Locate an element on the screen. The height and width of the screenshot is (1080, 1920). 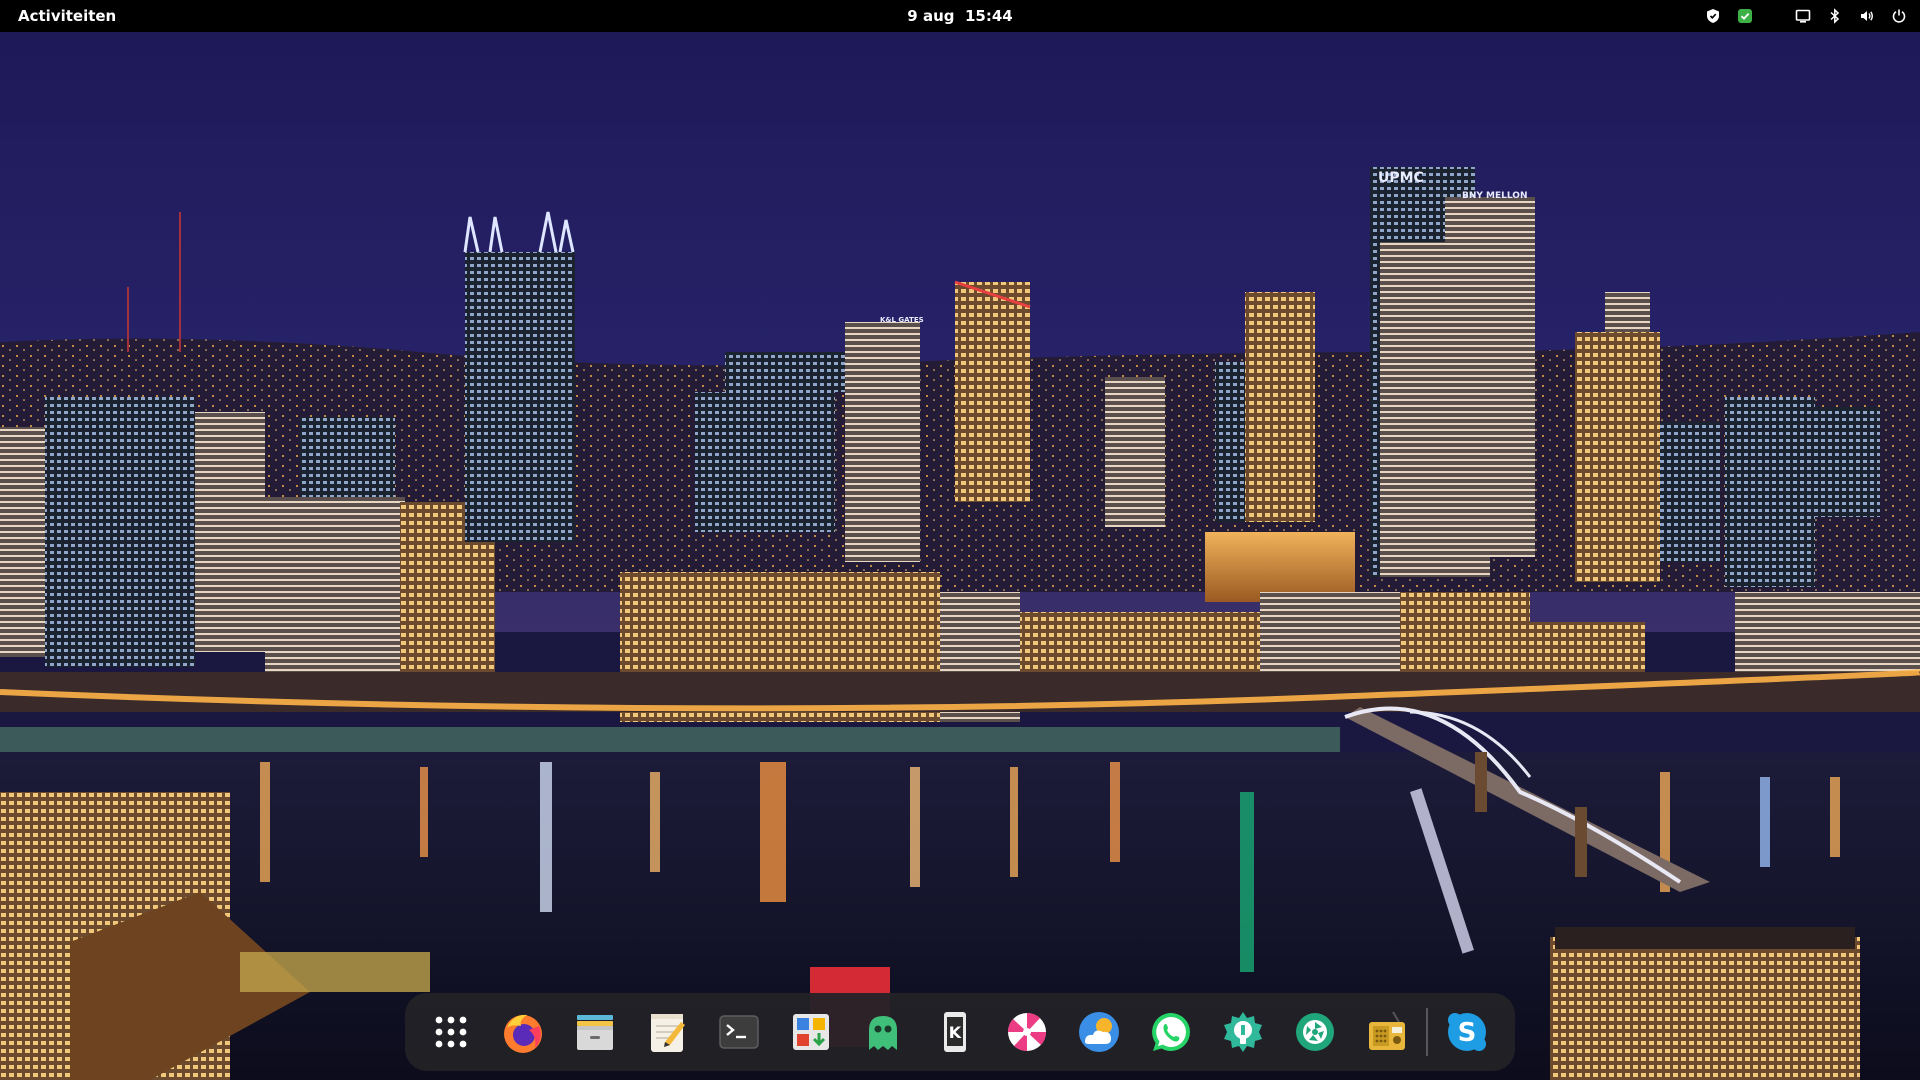
shield-icon is located at coordinates (1713, 16).